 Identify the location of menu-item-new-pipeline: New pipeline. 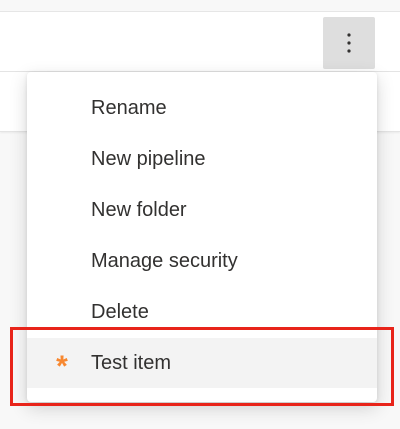
(202, 159).